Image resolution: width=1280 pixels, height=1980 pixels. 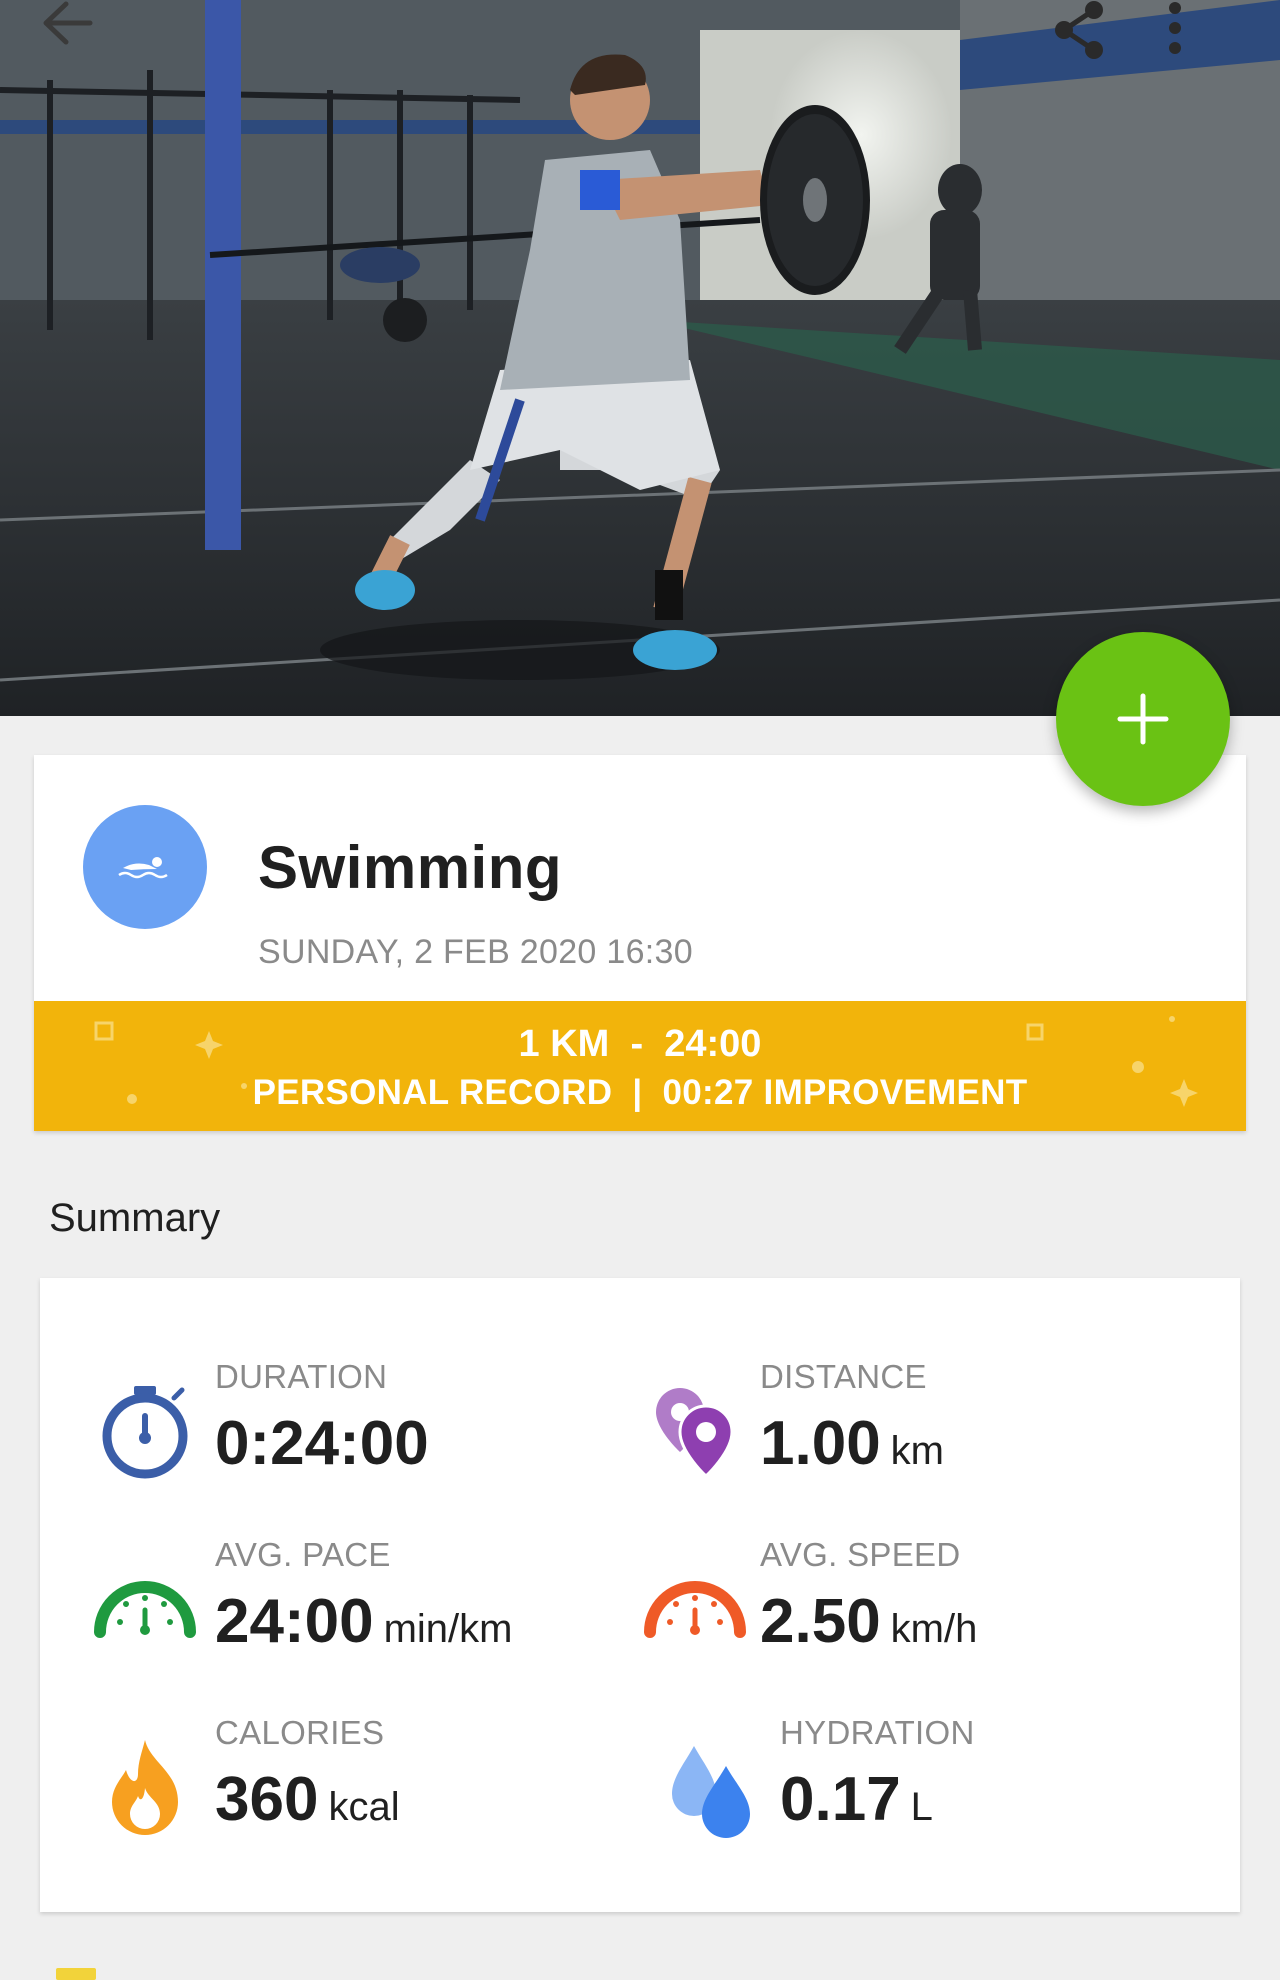 What do you see at coordinates (921, 1807) in the screenshot?
I see `metric-unit: L` at bounding box center [921, 1807].